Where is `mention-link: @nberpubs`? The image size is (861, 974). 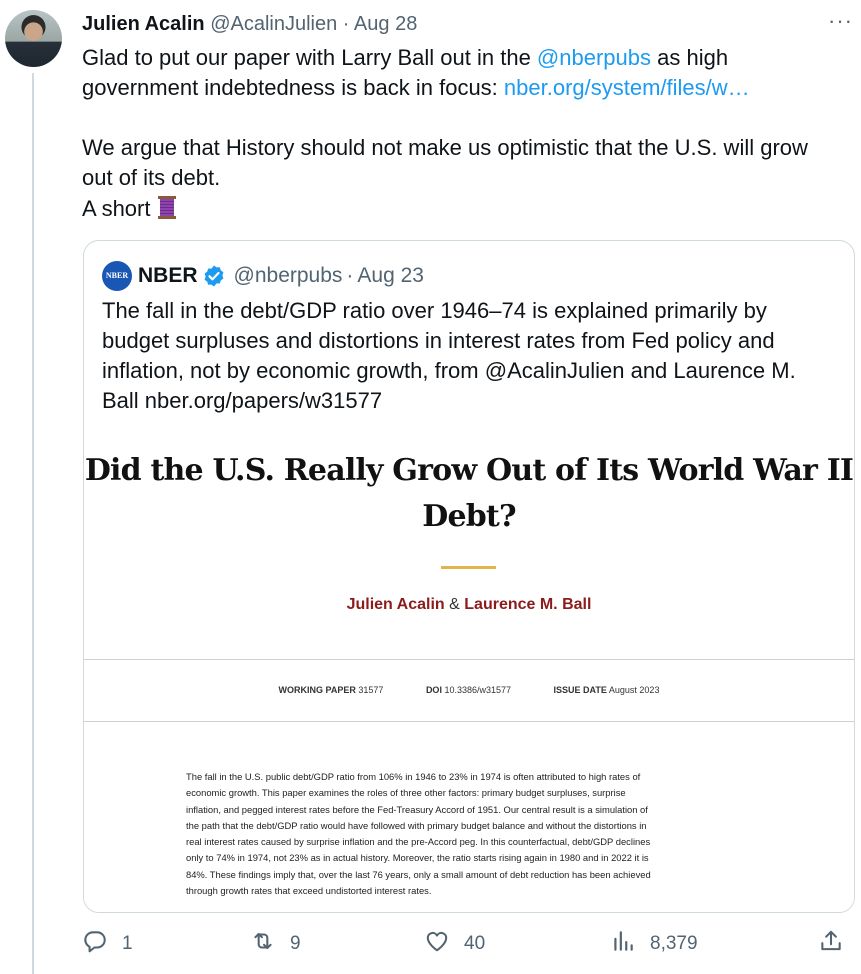 mention-link: @nberpubs is located at coordinates (594, 57).